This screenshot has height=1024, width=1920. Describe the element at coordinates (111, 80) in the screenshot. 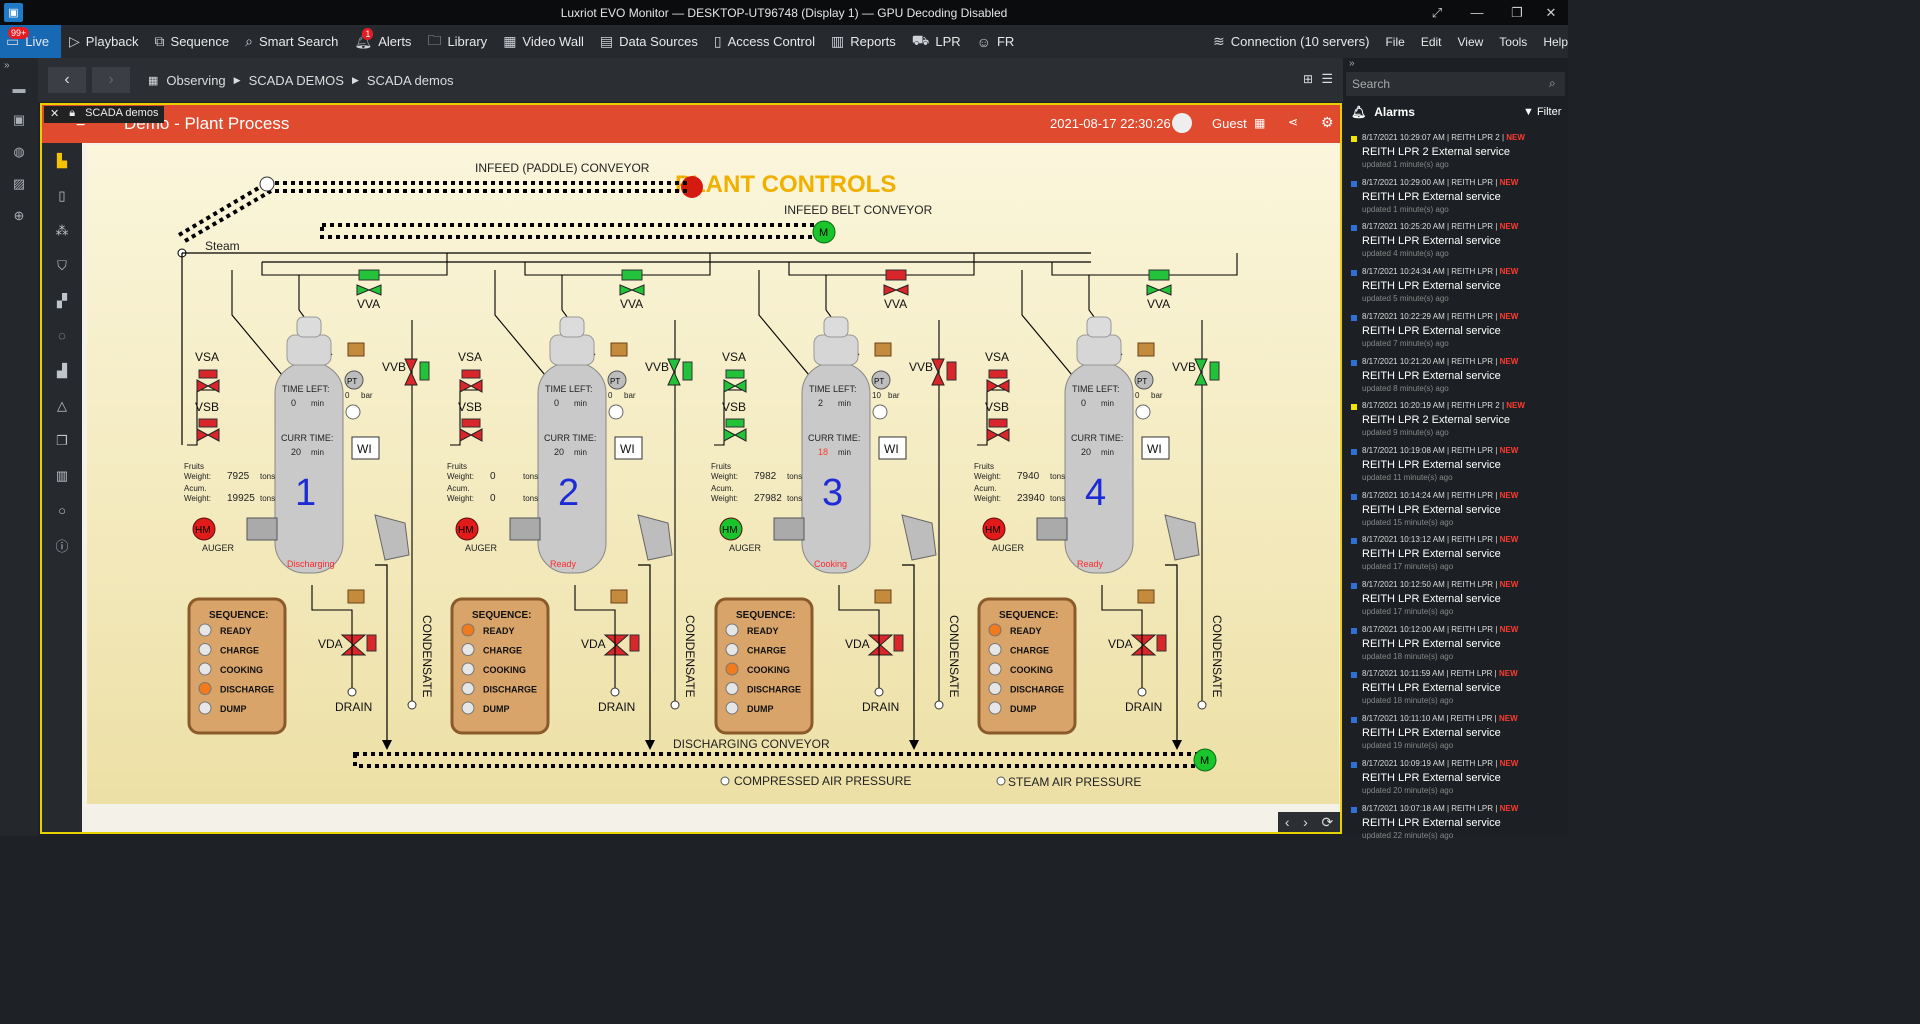

I see `forward-button: ›` at that location.